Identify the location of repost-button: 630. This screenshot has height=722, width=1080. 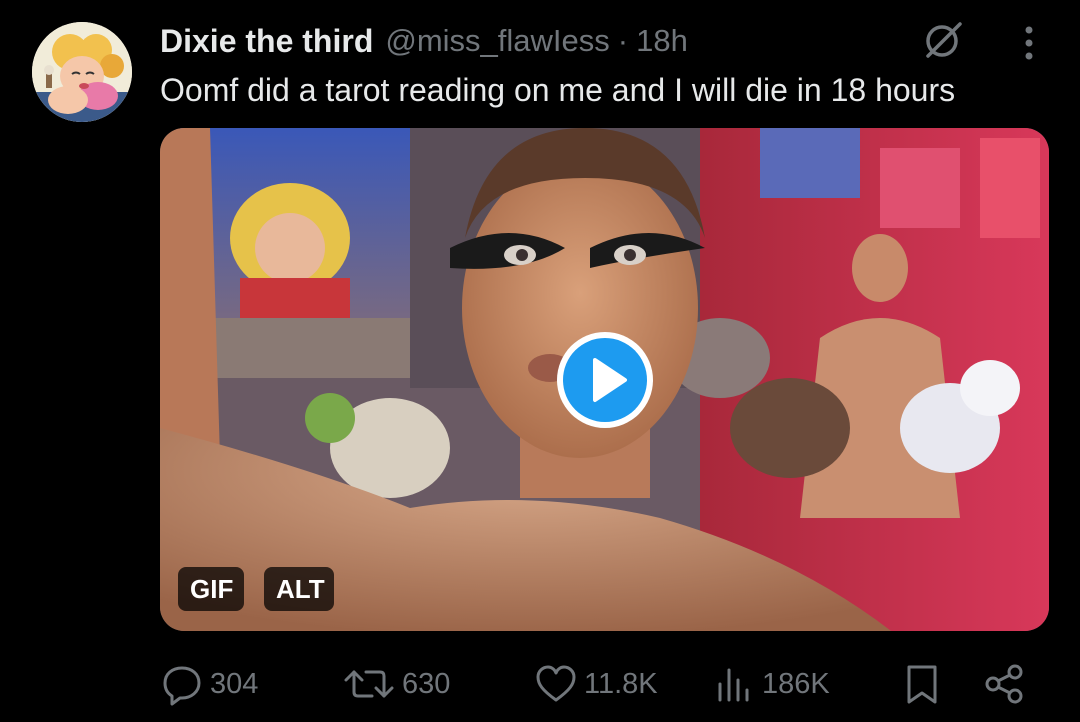
(396, 684).